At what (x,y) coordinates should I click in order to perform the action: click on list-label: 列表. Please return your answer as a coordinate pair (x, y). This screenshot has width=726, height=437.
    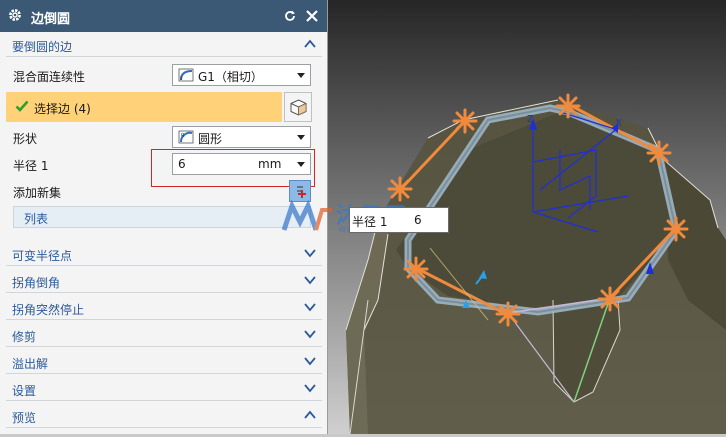
    Looking at the image, I should click on (36, 219).